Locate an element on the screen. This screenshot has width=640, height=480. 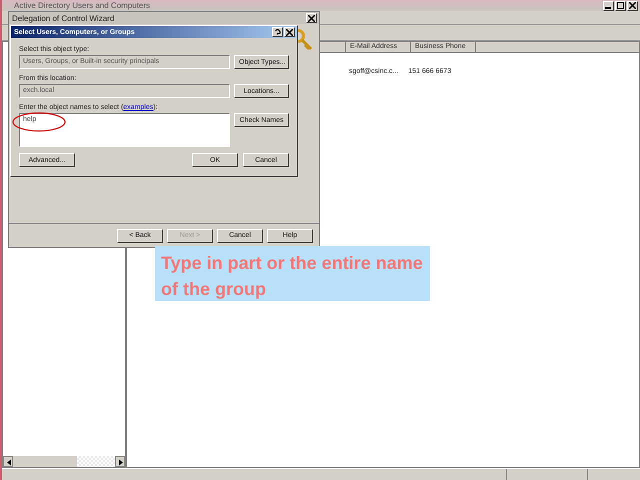
scrollbar is located at coordinates (64, 461).